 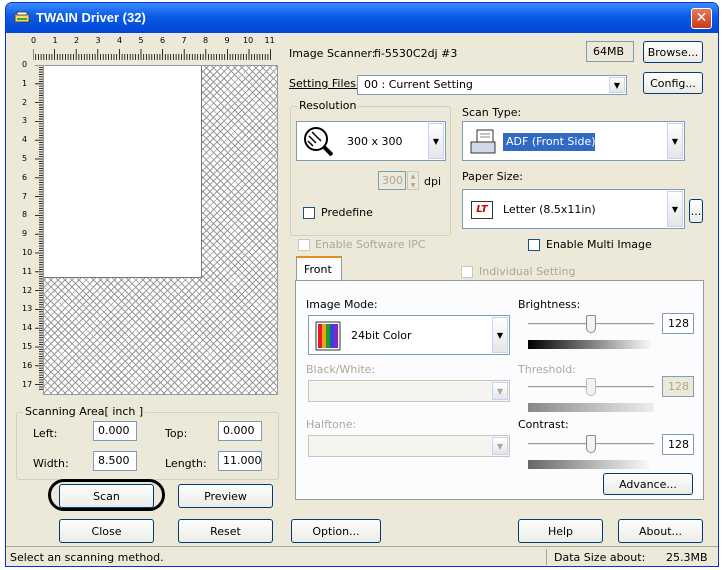 I want to click on image-scanner-name: fi-5530C2dj #3, so click(x=416, y=53).